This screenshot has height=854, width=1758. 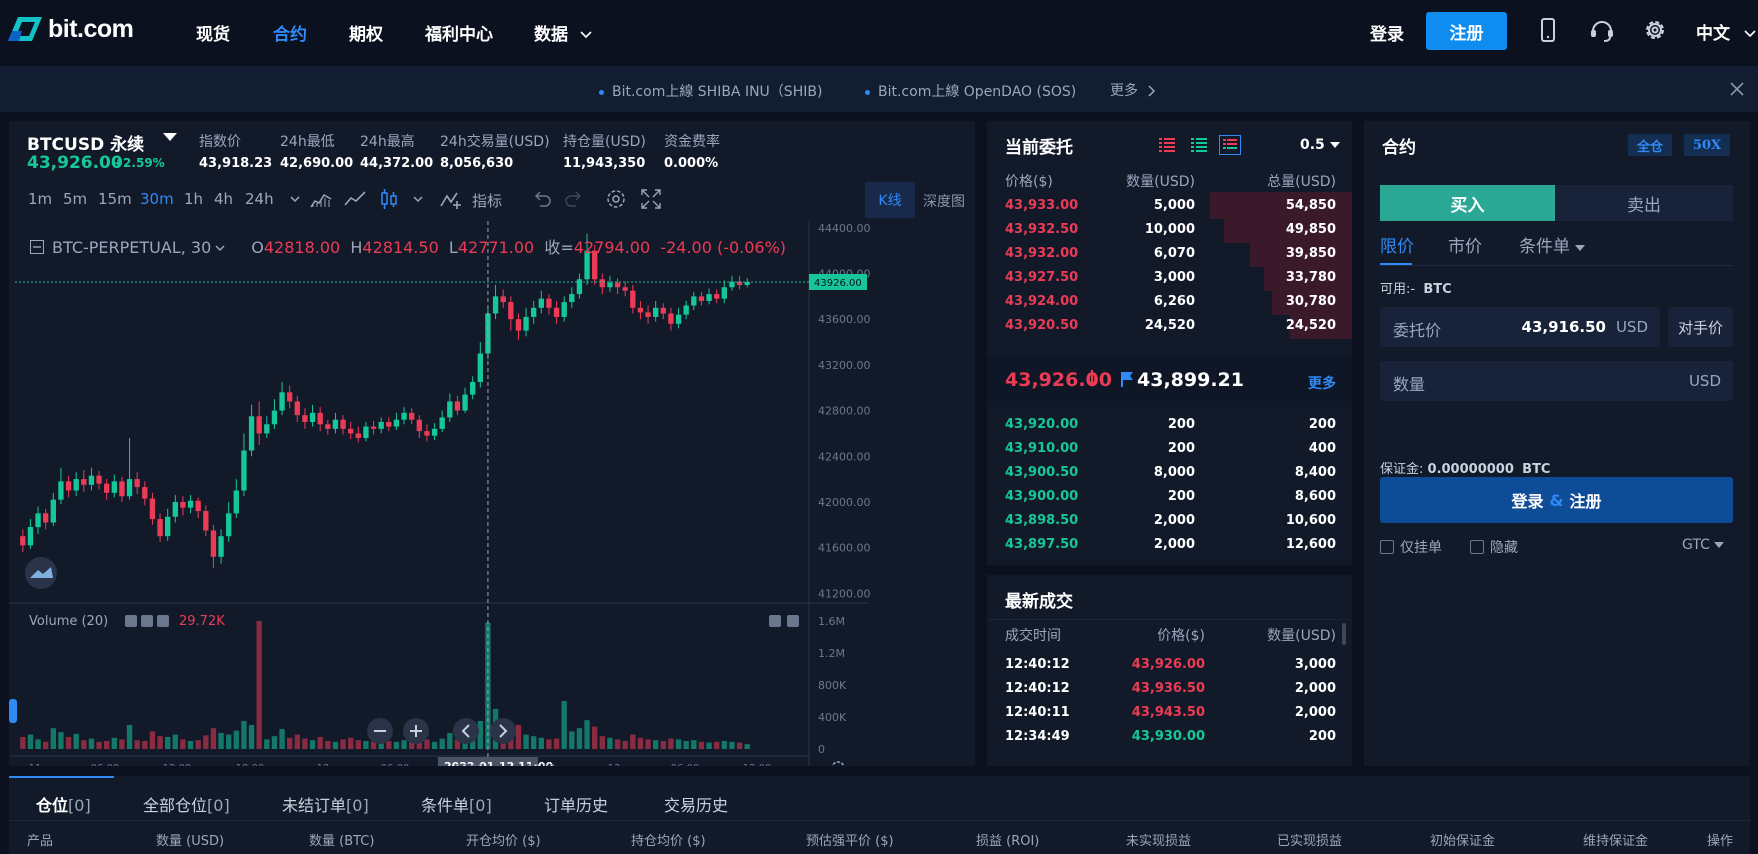 What do you see at coordinates (651, 199) in the screenshot?
I see `fullscreen-icon` at bounding box center [651, 199].